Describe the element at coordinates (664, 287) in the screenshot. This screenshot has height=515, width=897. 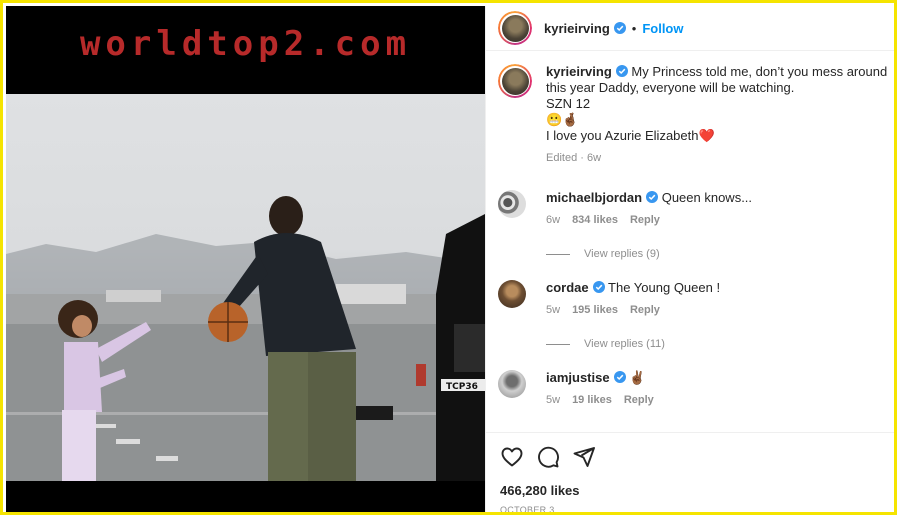
I see `comment-text: The Young Queen !` at that location.